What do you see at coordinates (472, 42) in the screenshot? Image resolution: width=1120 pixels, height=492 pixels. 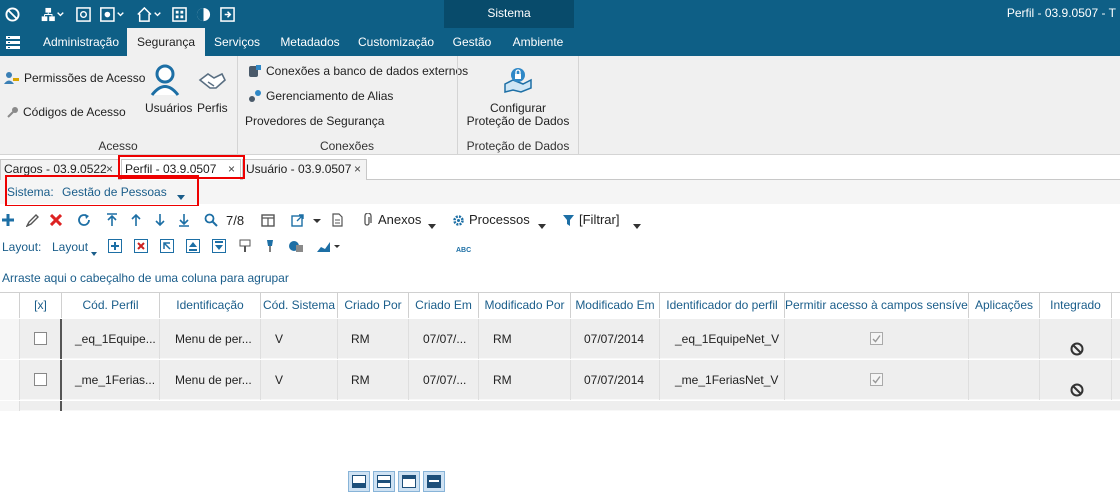 I see `tab-gestao: Gestão` at bounding box center [472, 42].